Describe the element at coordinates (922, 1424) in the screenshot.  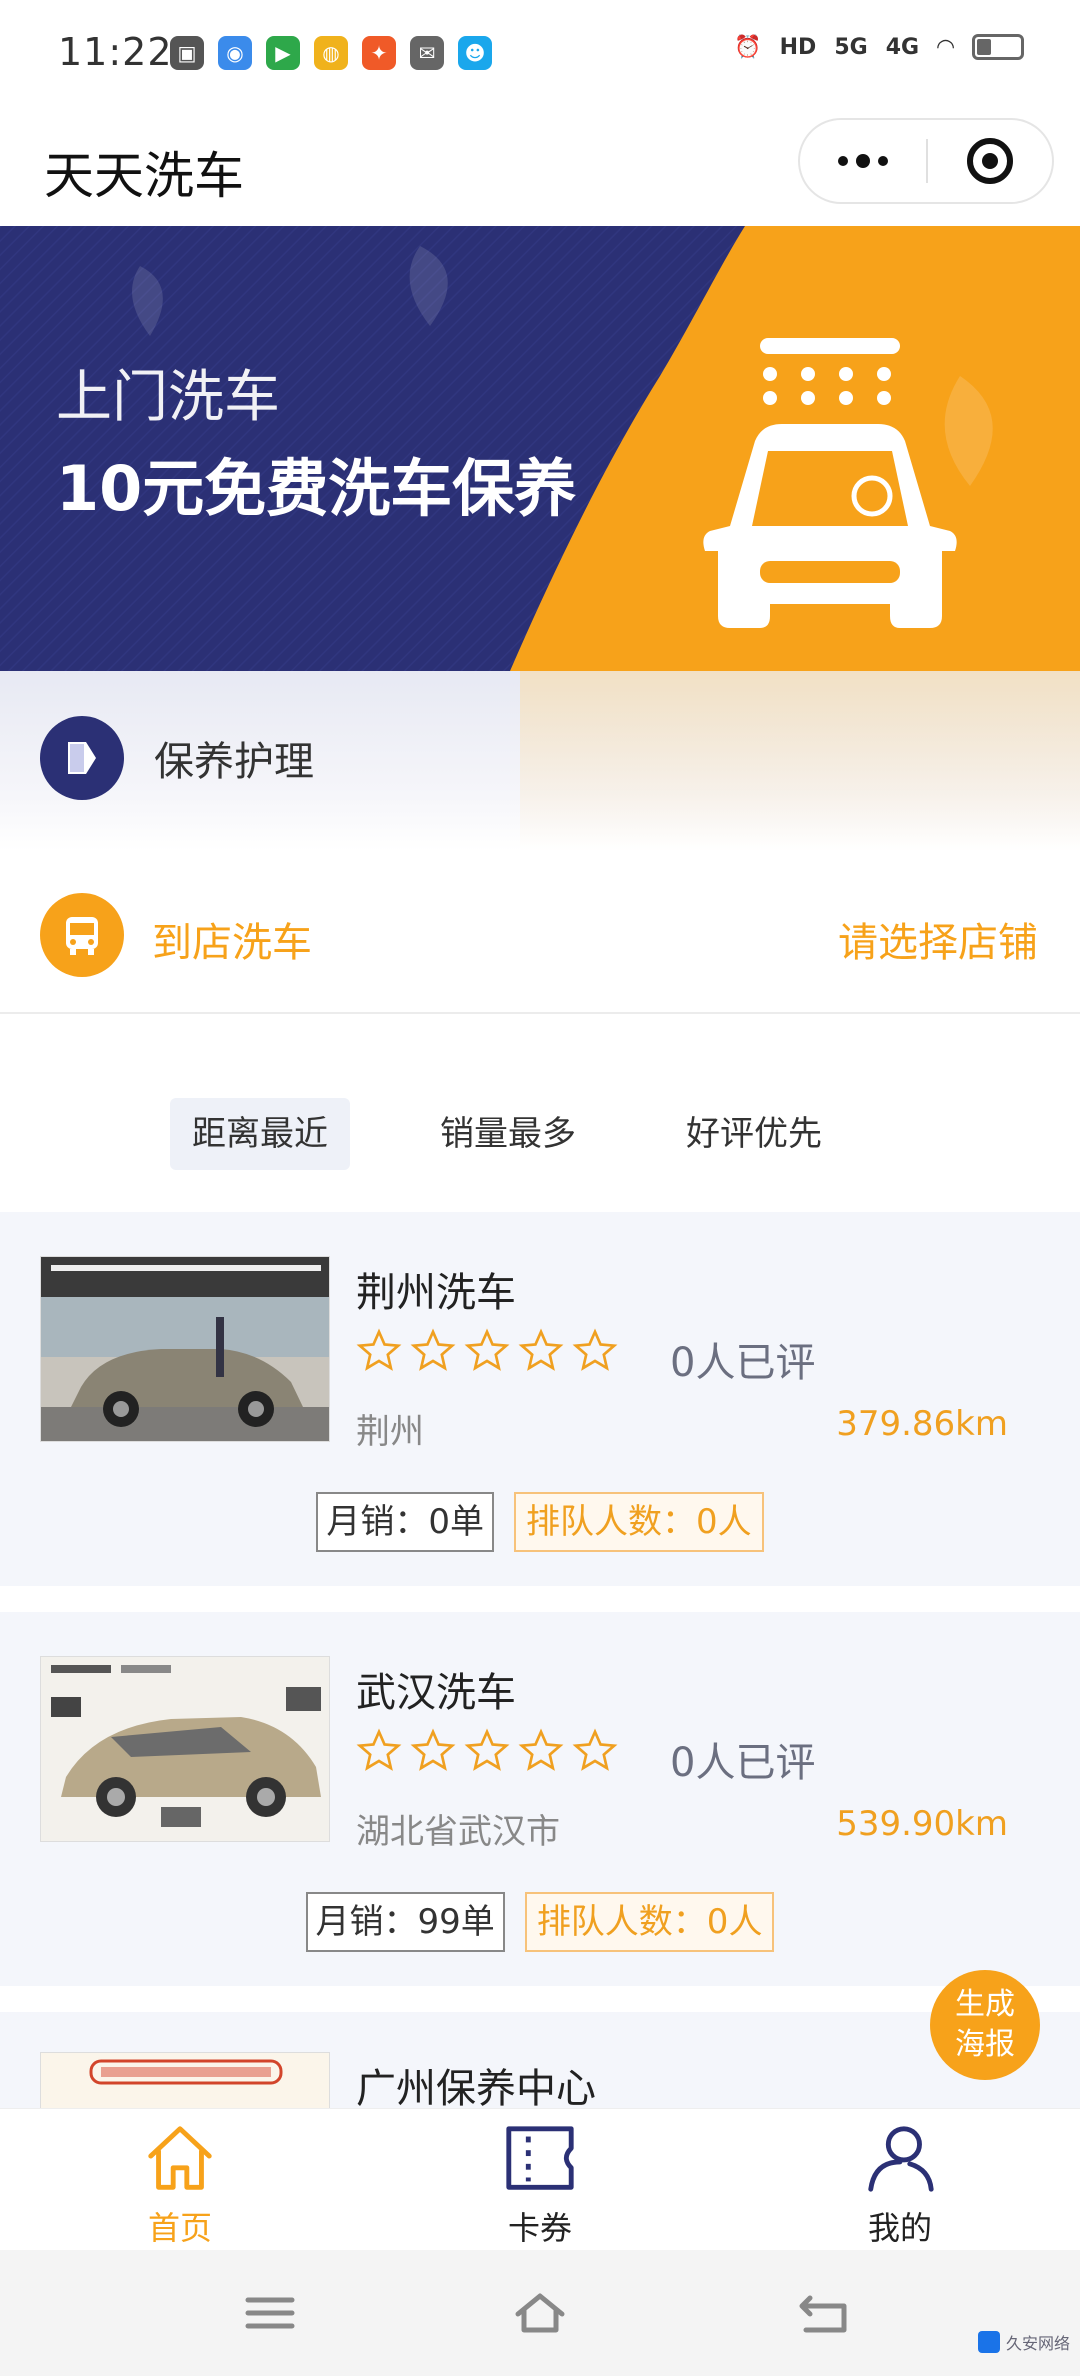
I see `store-distance: 379.86km` at that location.